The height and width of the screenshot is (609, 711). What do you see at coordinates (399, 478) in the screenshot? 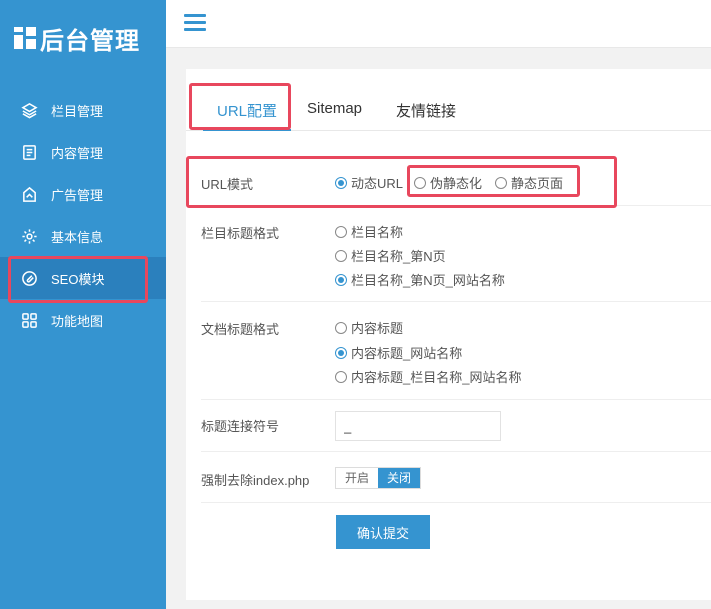
I see `toggle-off-option: 关闭` at bounding box center [399, 478].